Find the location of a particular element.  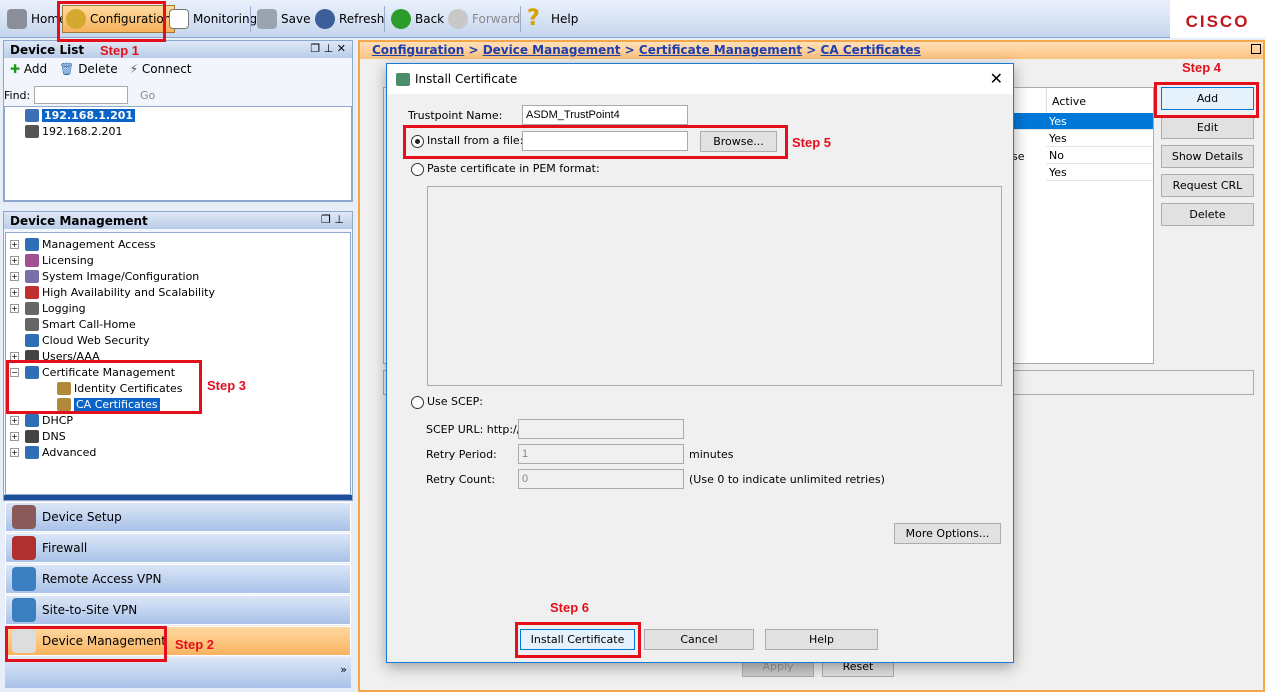

step2-label: Step 2 is located at coordinates (195, 644).